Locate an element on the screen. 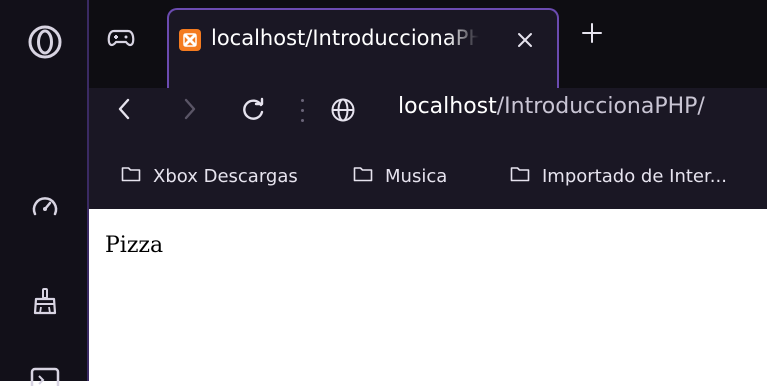 The width and height of the screenshot is (767, 386). address-host: localhost is located at coordinates (447, 106).